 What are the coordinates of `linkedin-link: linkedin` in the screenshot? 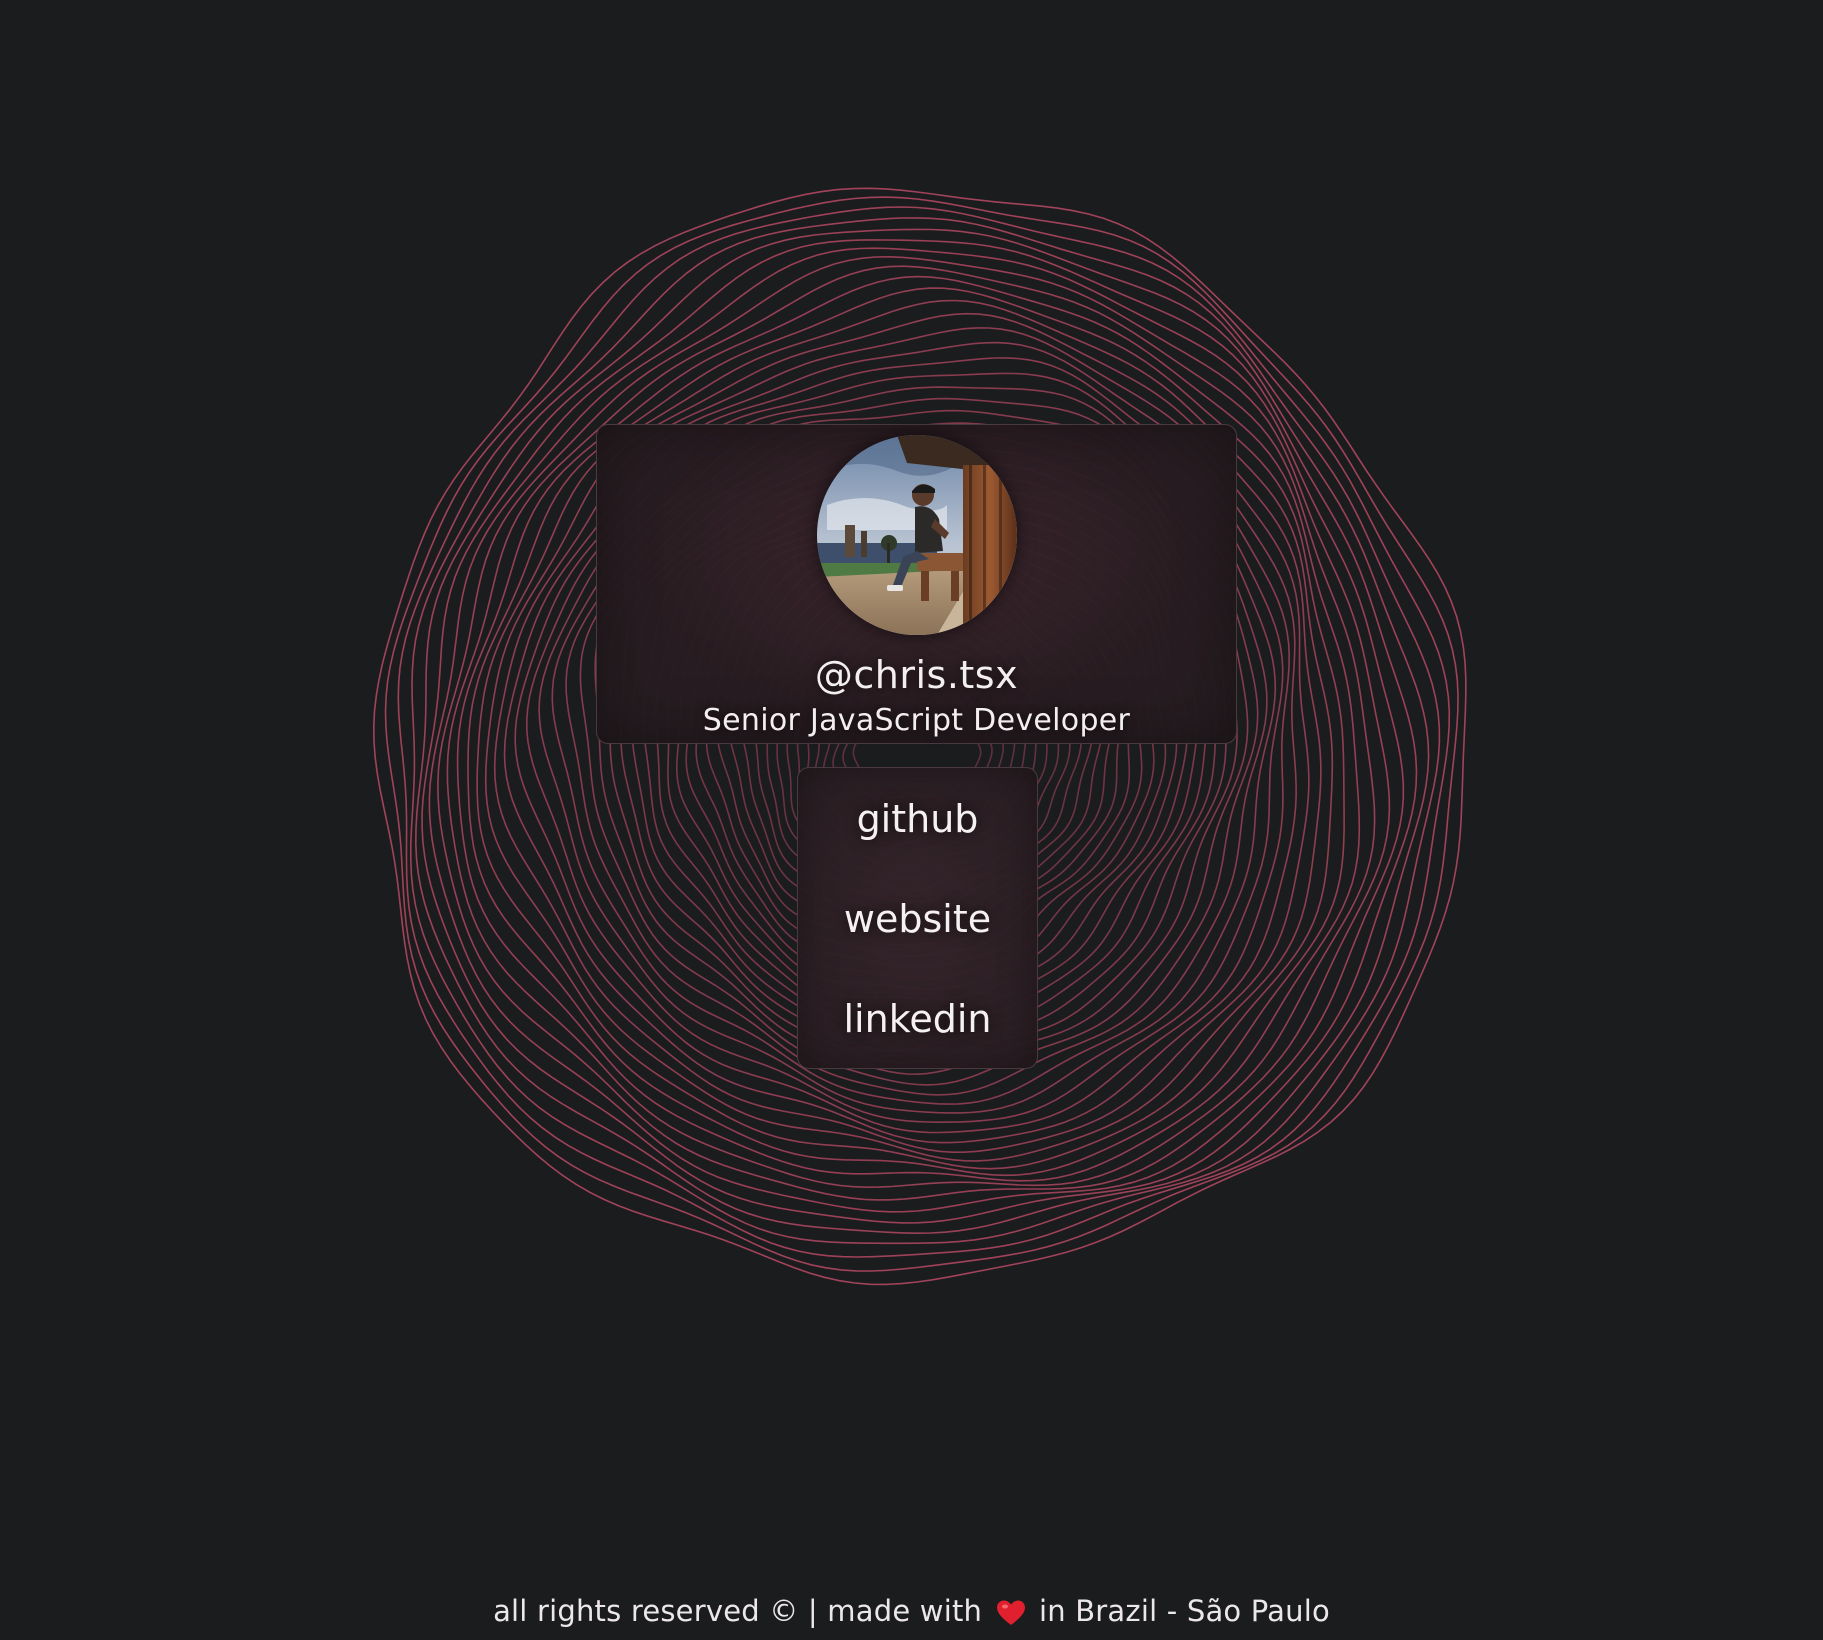 It's located at (917, 1019).